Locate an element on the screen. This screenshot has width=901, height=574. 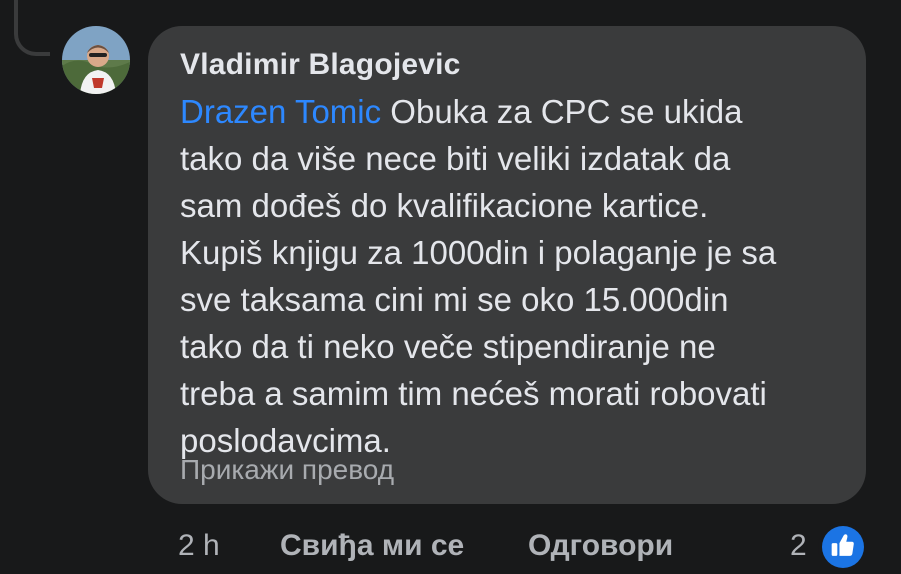
avatar is located at coordinates (96, 60).